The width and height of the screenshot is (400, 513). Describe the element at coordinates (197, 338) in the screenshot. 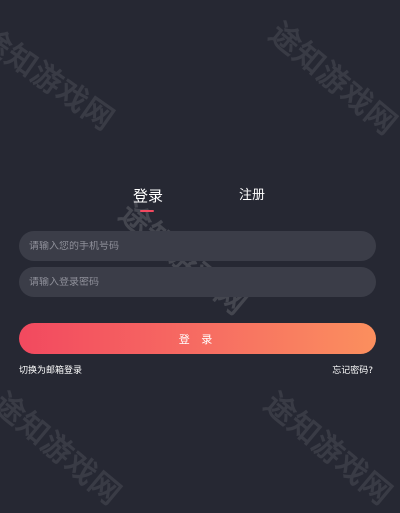

I see `login-button: 登 录` at that location.